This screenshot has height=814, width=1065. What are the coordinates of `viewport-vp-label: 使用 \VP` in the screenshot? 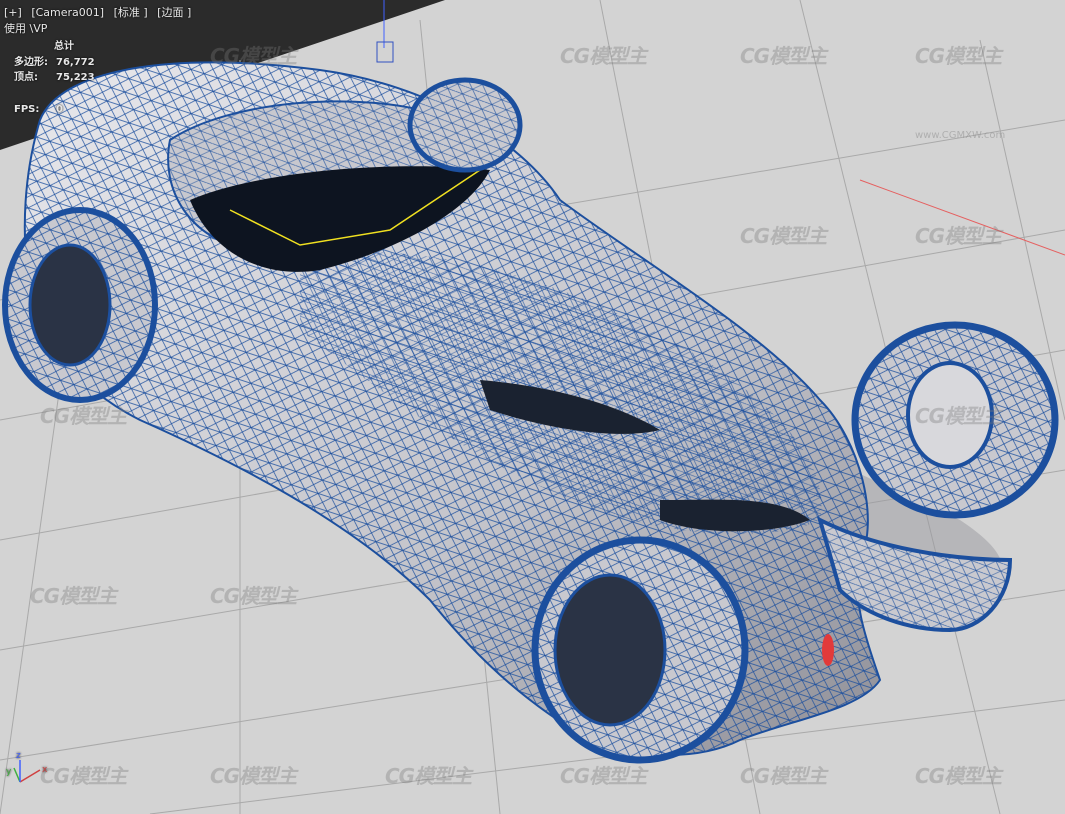 It's located at (26, 28).